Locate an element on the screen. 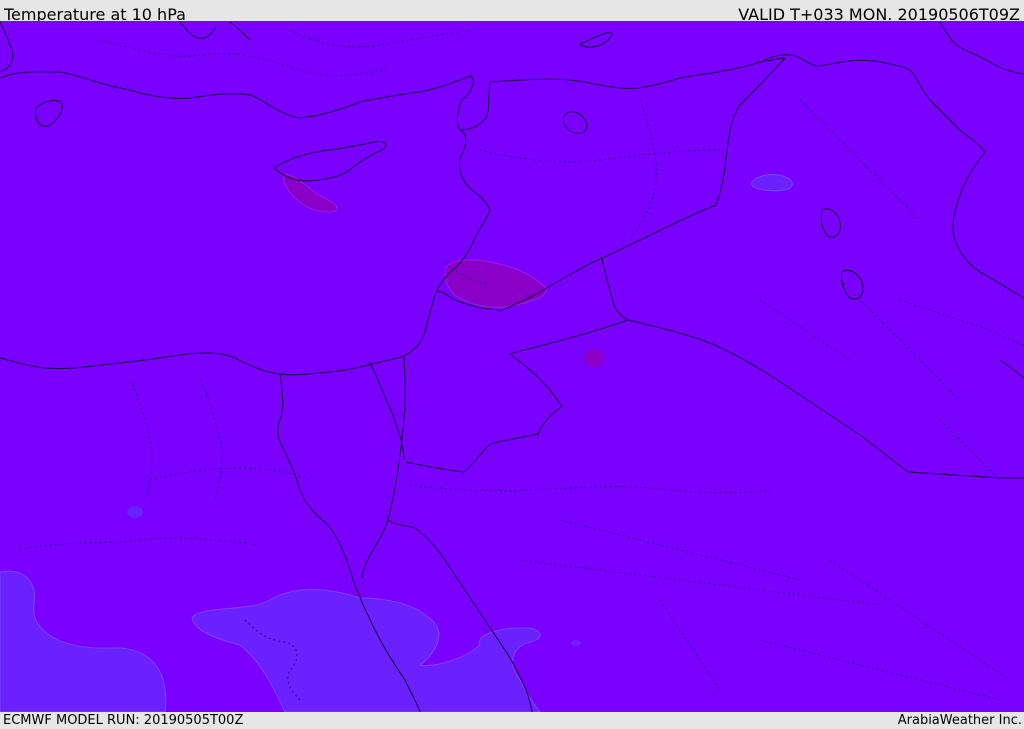 This screenshot has width=1024, height=729. model-run-label: ECMWF MODEL RUN: 20190505T00Z is located at coordinates (123, 720).